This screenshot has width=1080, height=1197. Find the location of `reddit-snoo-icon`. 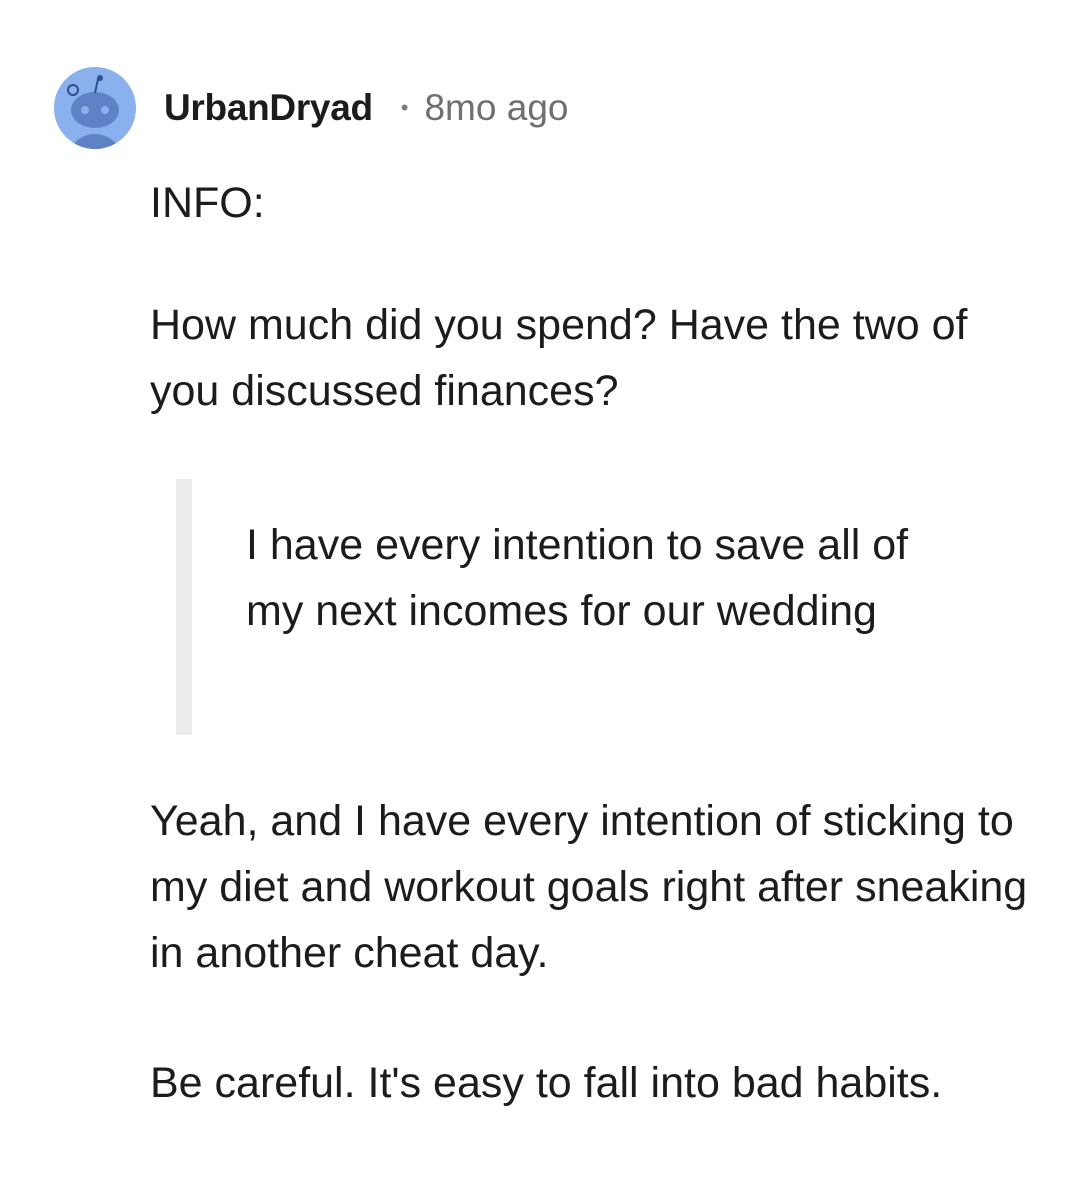

reddit-snoo-icon is located at coordinates (93, 112).